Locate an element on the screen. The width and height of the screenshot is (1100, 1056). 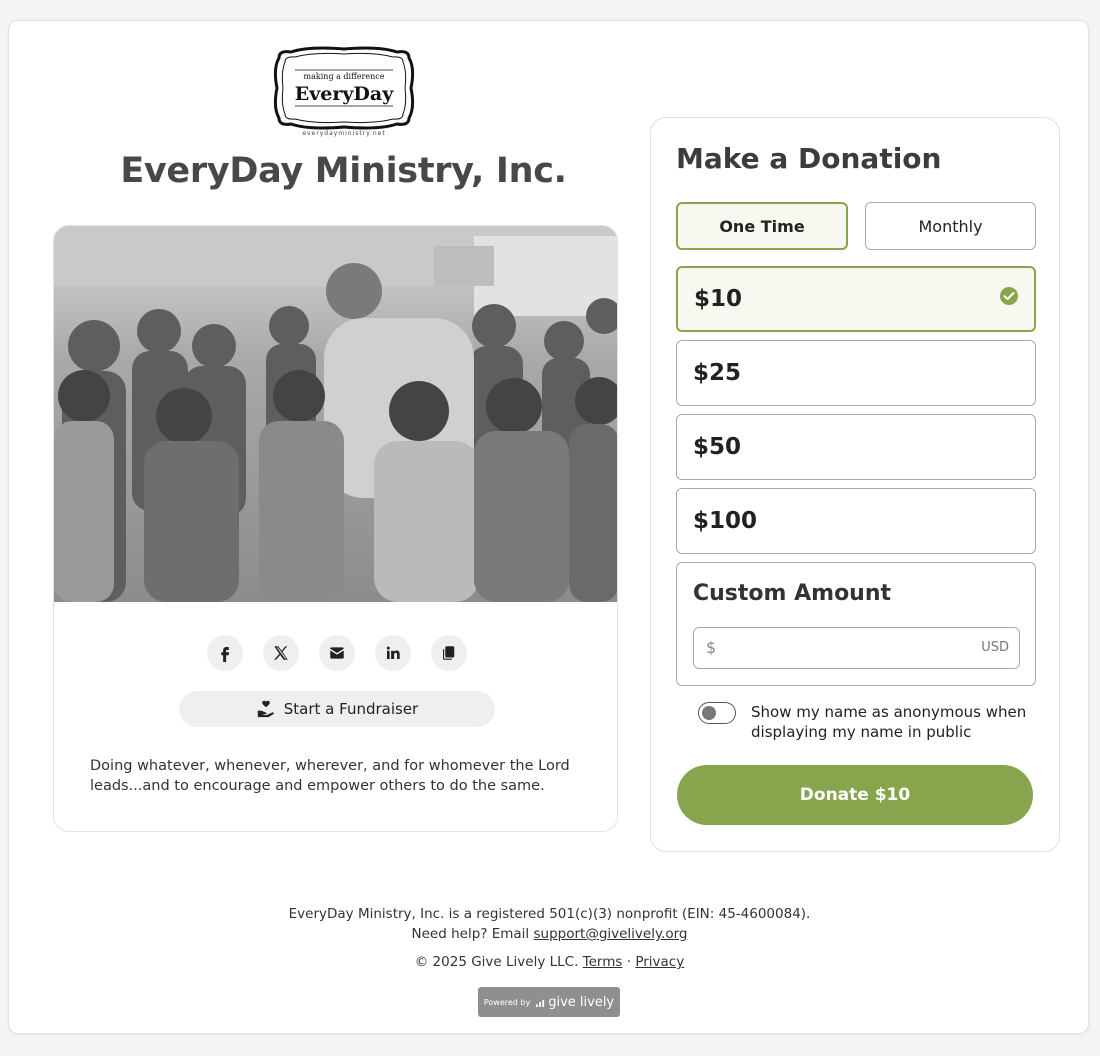
help-prefix: Need help? Email is located at coordinates (470, 934).